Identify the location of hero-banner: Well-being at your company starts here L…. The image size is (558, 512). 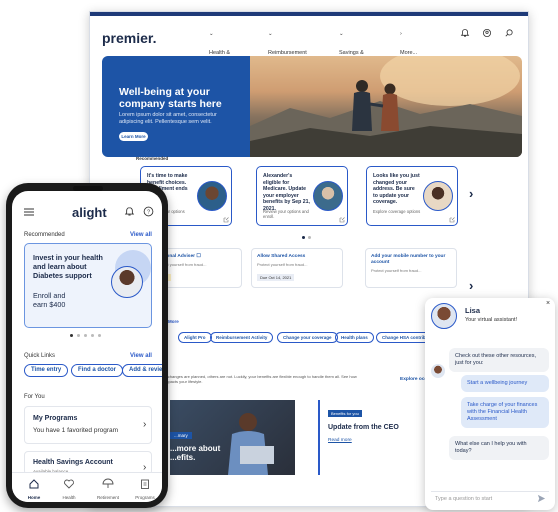
(312, 106).